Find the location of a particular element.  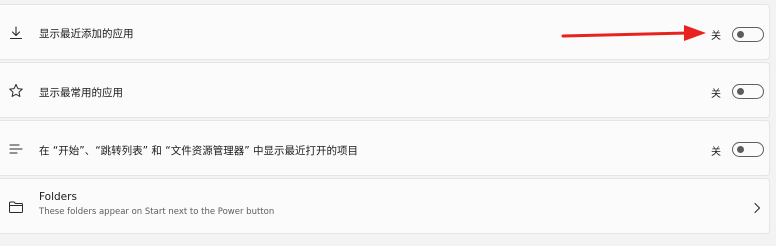

chevron-right-icon is located at coordinates (757, 208).